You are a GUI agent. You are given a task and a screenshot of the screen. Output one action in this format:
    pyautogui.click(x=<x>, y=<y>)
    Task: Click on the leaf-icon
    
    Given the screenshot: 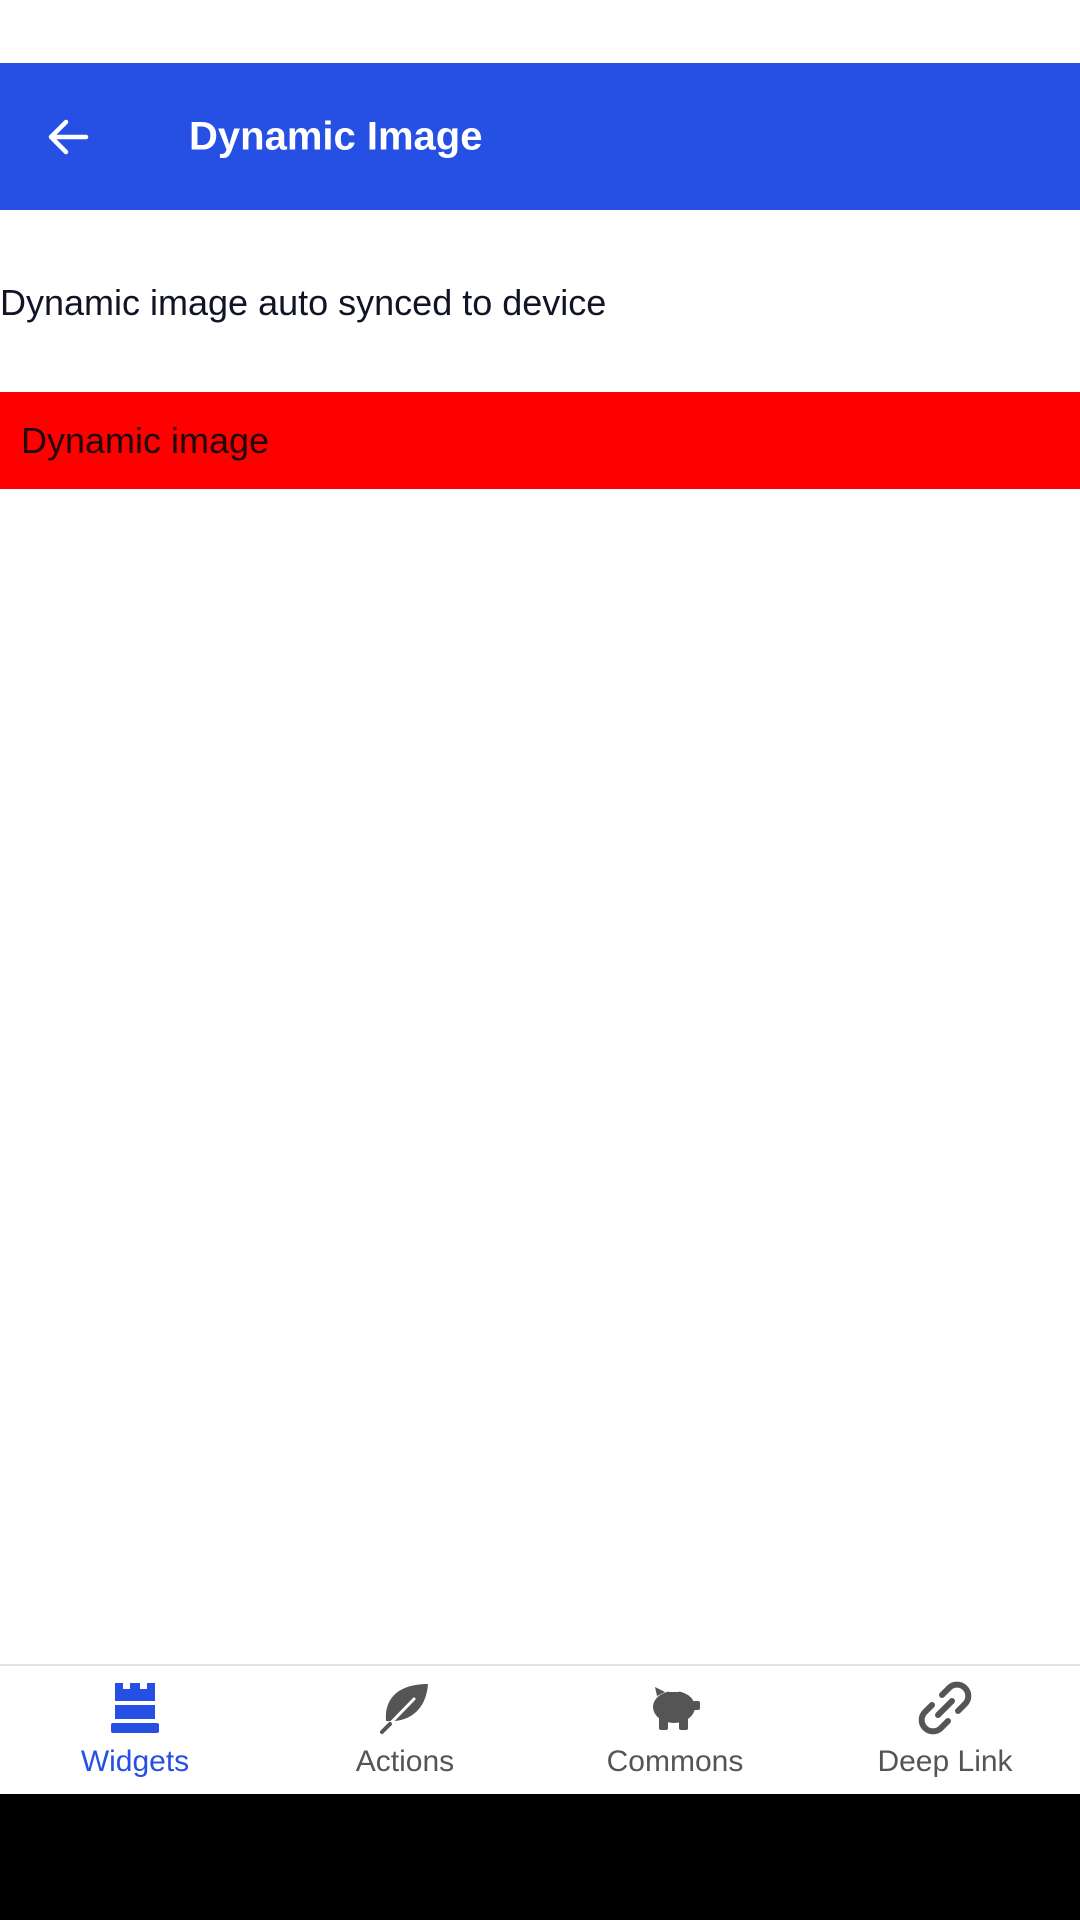 What is the action you would take?
    pyautogui.click(x=405, y=1708)
    